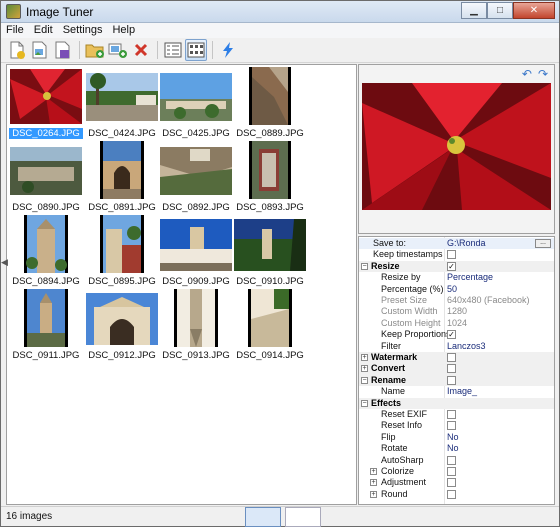 The height and width of the screenshot is (527, 560). What do you see at coordinates (122, 104) in the screenshot?
I see `thumbnail-item: DSC_0424.JPG` at bounding box center [122, 104].